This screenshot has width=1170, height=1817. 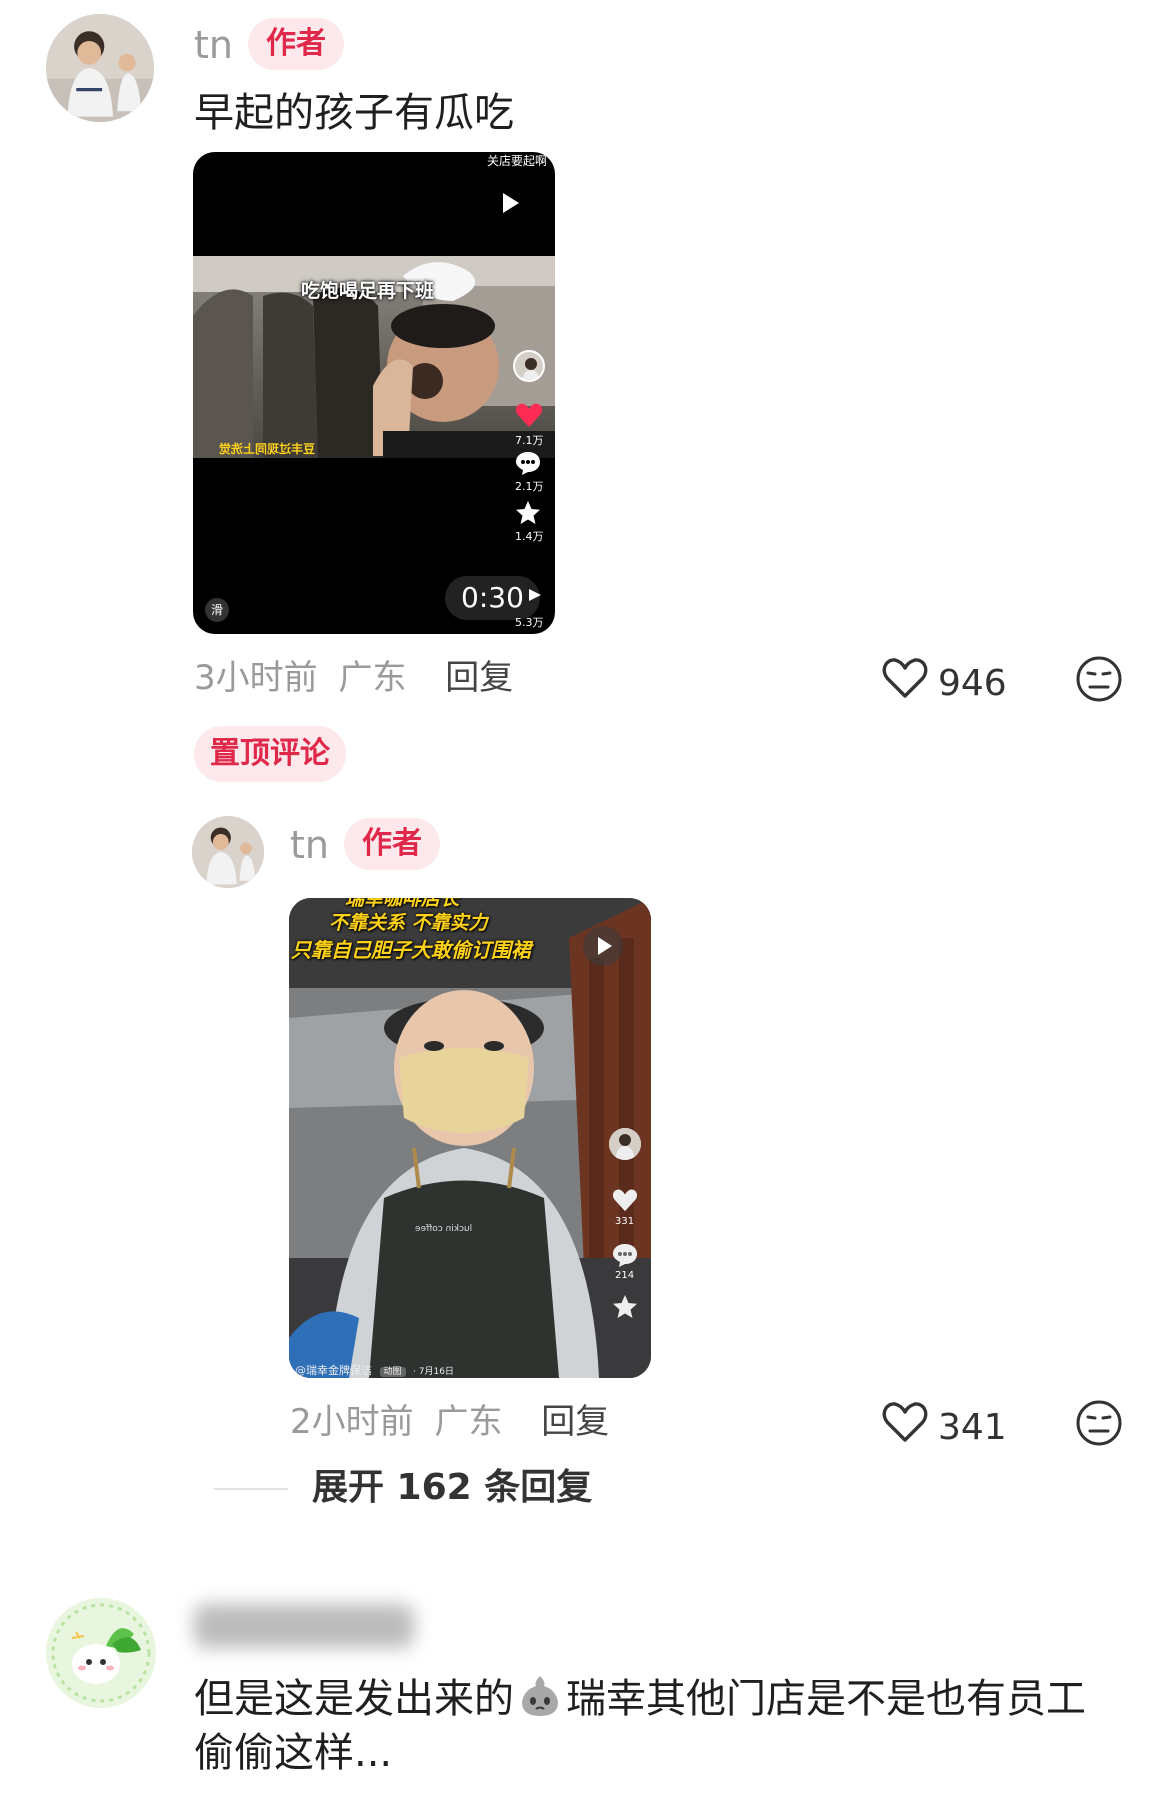 I want to click on video-caption-line: 只靠自己胆子大敢偷订围裙, so click(x=411, y=950).